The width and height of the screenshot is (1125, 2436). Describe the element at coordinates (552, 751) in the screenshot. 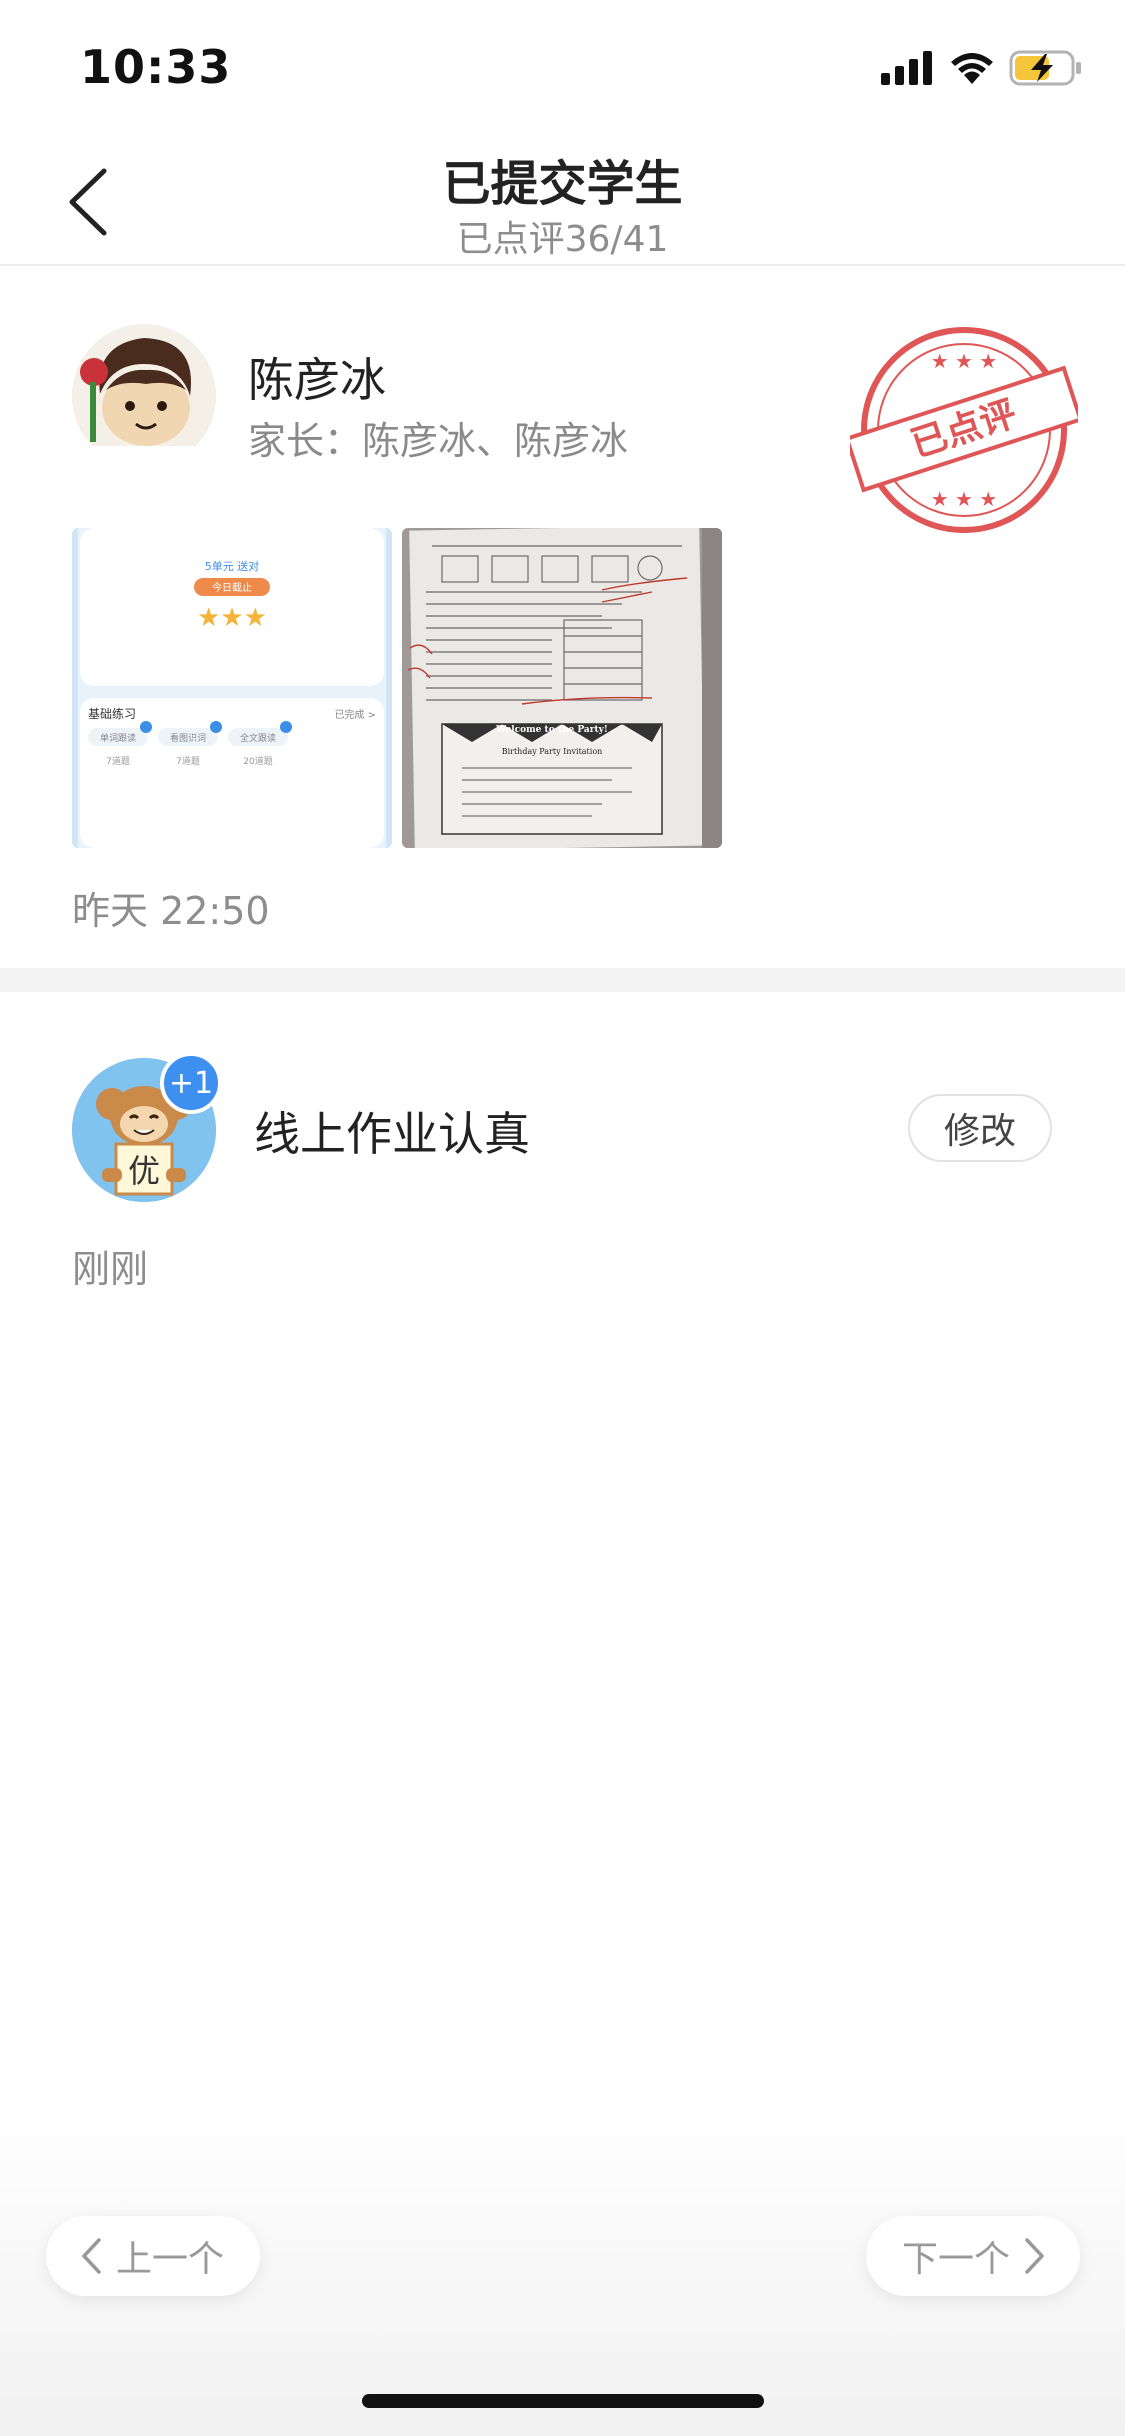

I see `photo-subheading: Birthday Party Invitation` at that location.